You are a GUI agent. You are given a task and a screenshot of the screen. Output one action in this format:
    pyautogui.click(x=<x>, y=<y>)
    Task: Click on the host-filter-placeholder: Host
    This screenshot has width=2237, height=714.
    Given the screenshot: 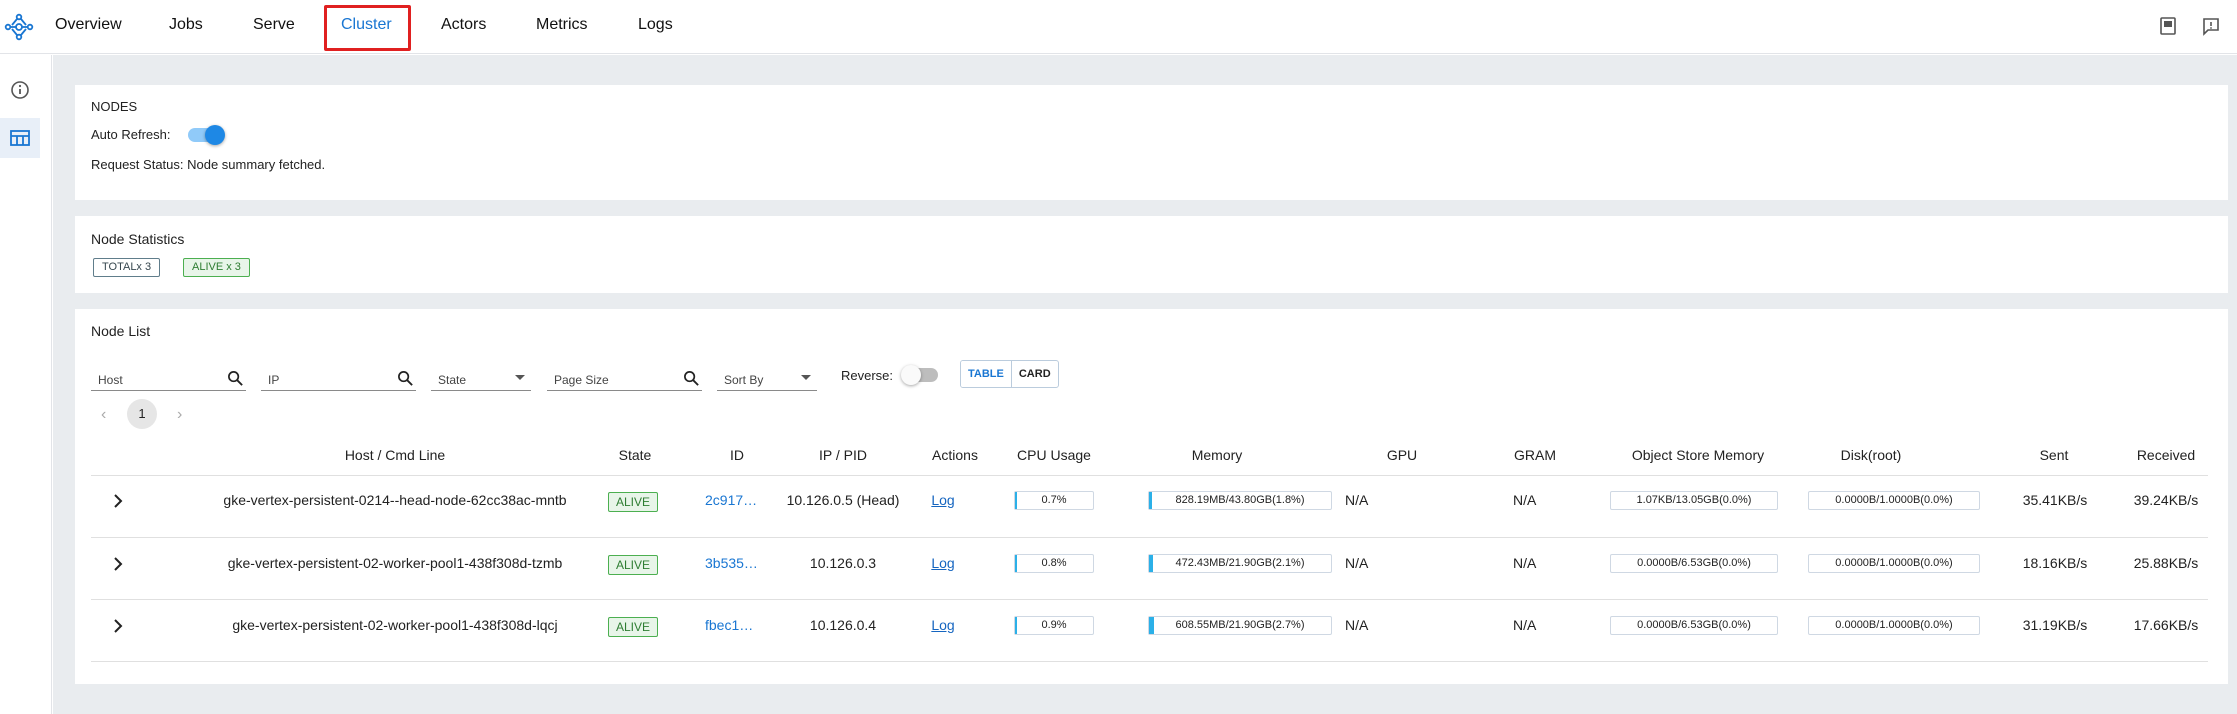 What is the action you would take?
    pyautogui.click(x=110, y=380)
    